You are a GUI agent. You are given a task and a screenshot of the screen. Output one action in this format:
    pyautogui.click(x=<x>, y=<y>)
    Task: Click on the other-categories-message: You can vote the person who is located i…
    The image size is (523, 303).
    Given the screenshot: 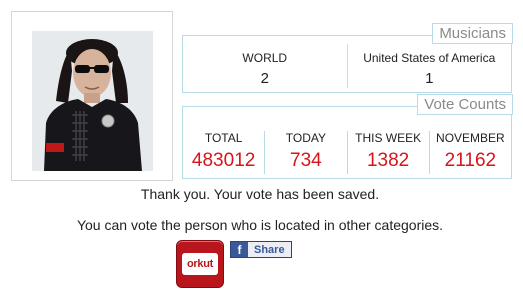 What is the action you would take?
    pyautogui.click(x=260, y=225)
    